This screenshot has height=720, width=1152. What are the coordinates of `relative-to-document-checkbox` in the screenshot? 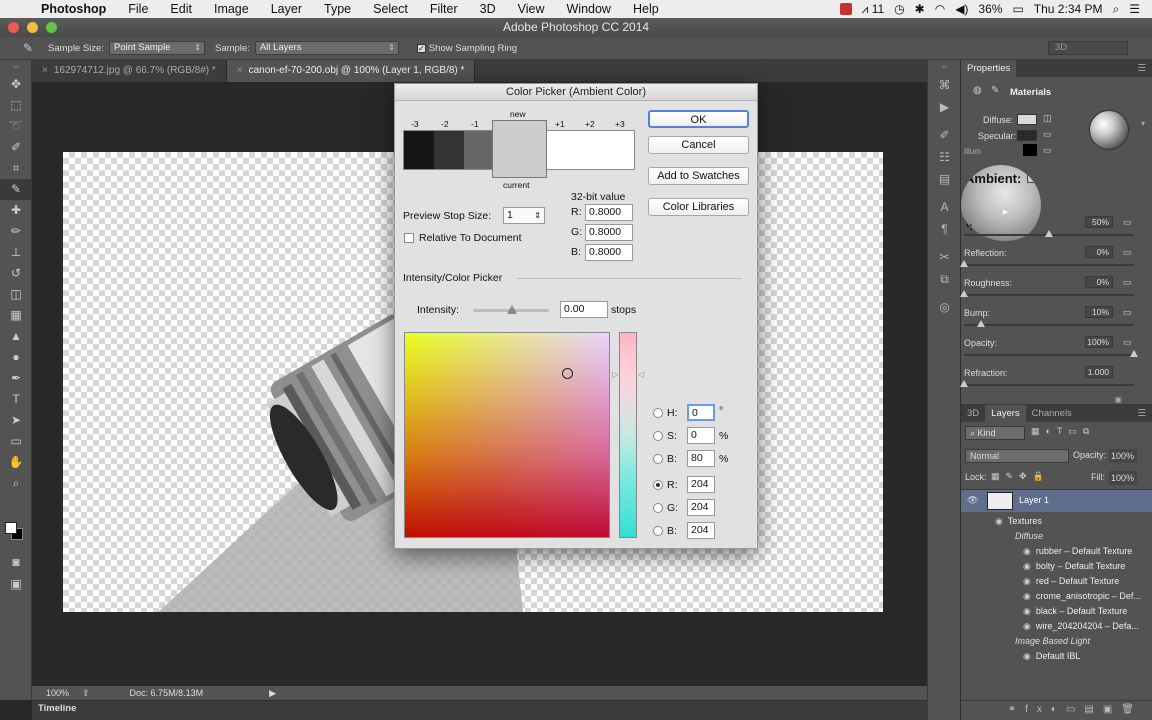 It's located at (409, 238).